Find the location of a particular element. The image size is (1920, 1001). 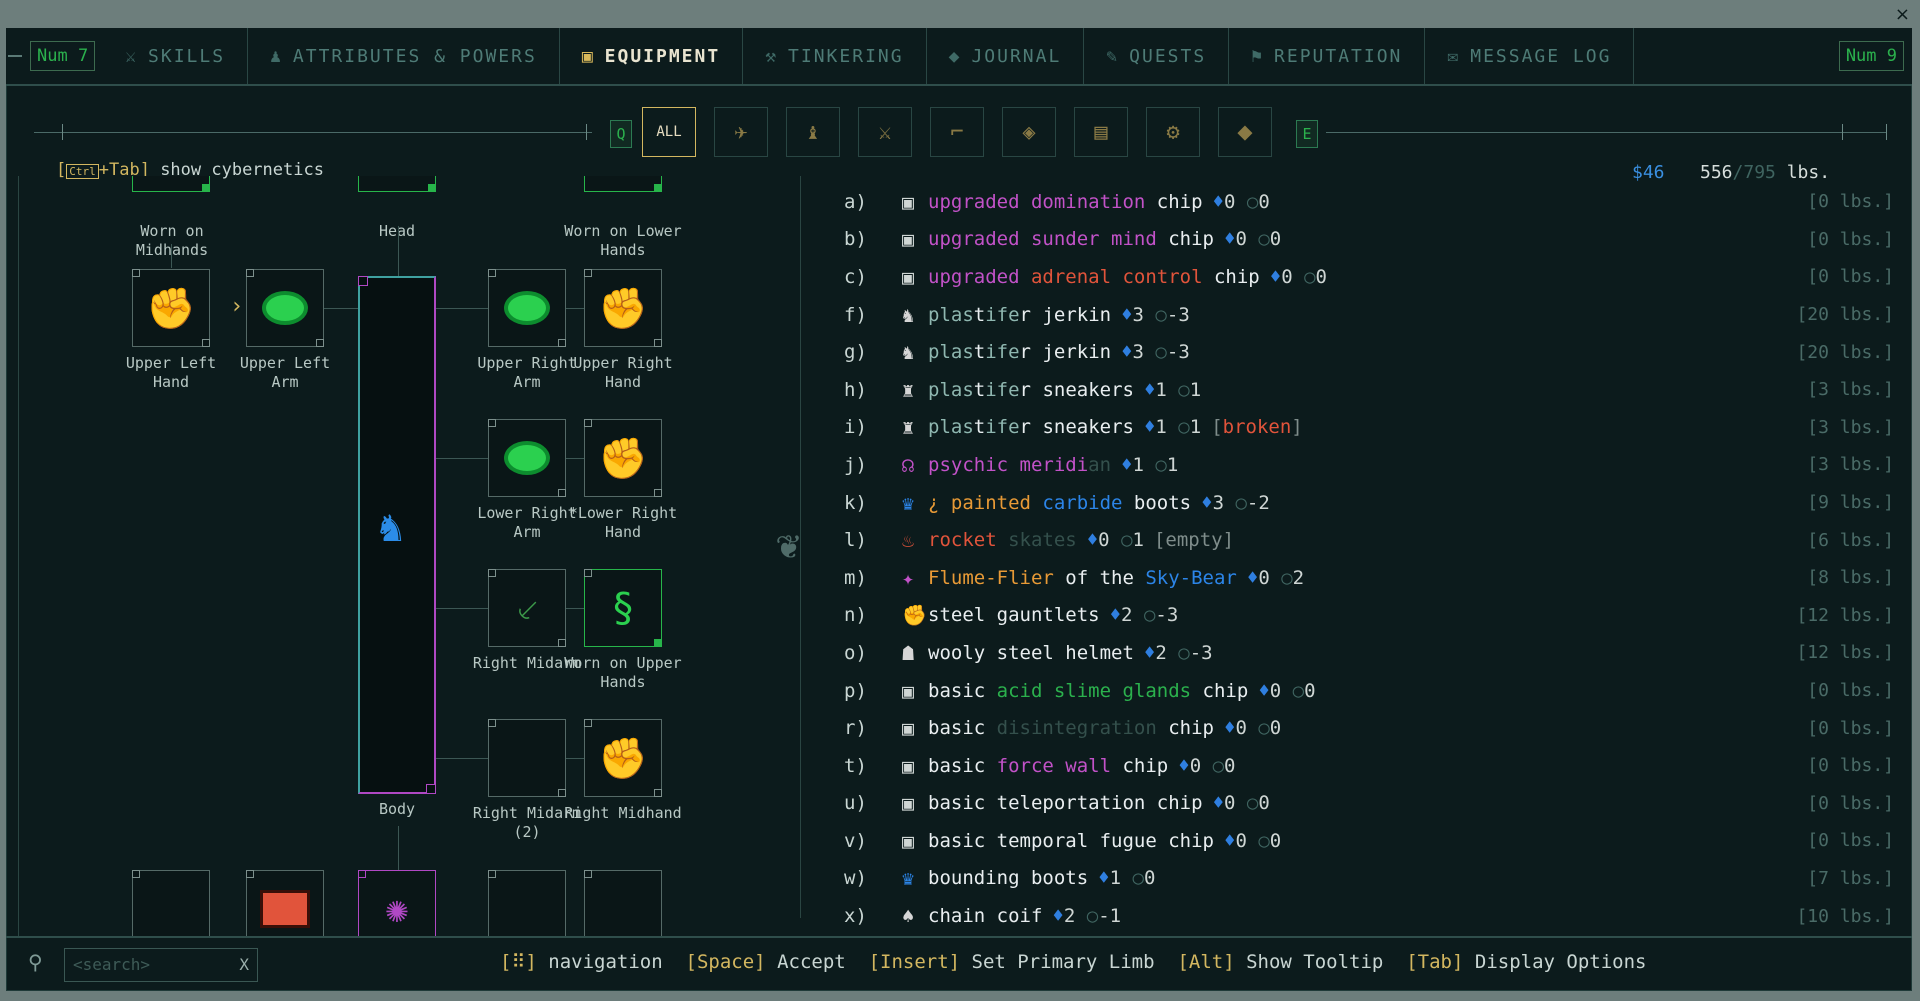

hint-label: Display Options is located at coordinates (1555, 962).